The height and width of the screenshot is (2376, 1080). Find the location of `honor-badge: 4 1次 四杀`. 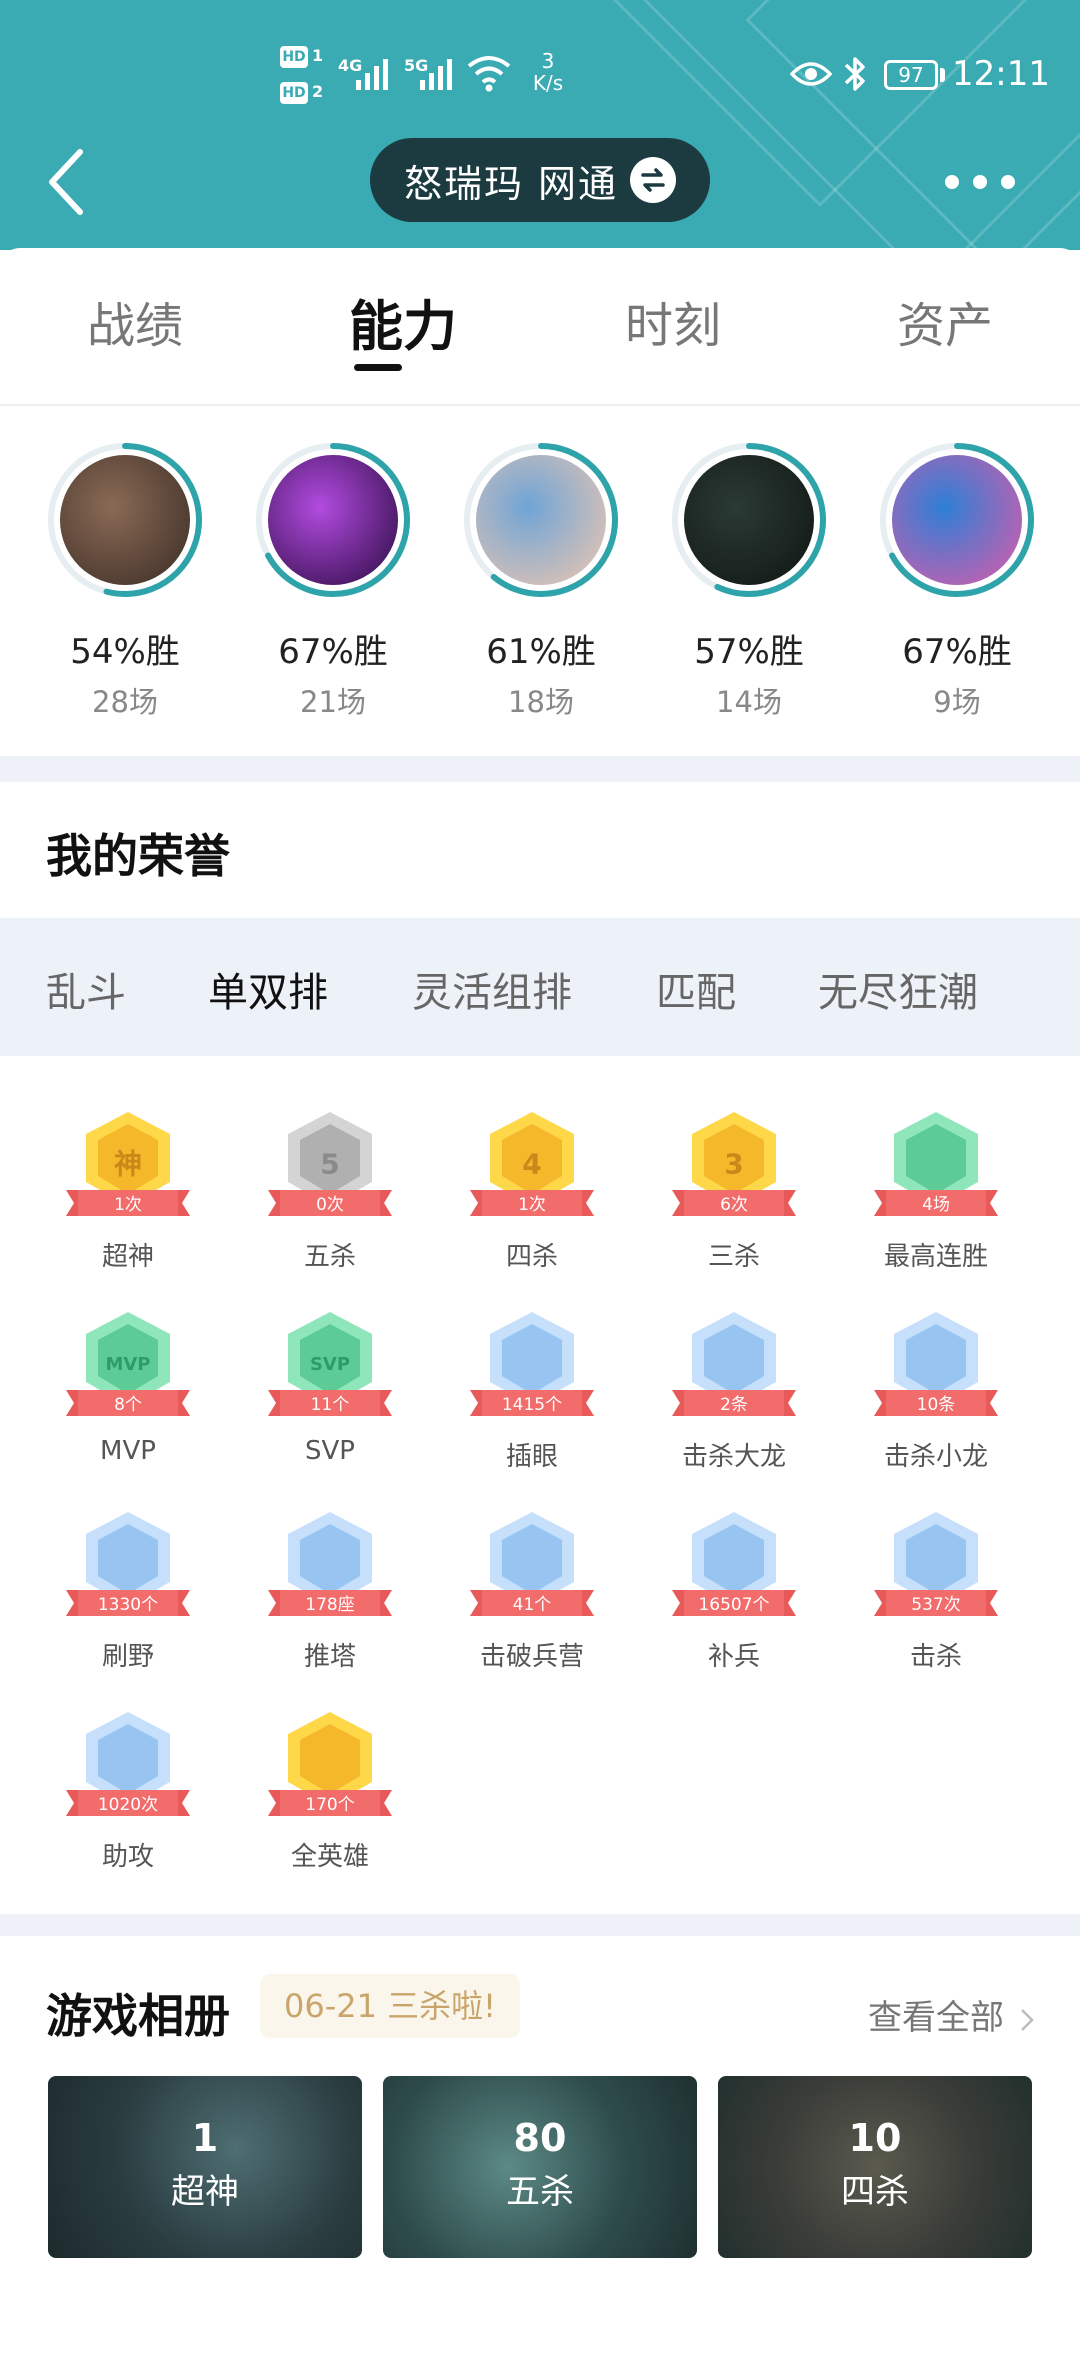

honor-badge: 4 1次 四杀 is located at coordinates (532, 1198).